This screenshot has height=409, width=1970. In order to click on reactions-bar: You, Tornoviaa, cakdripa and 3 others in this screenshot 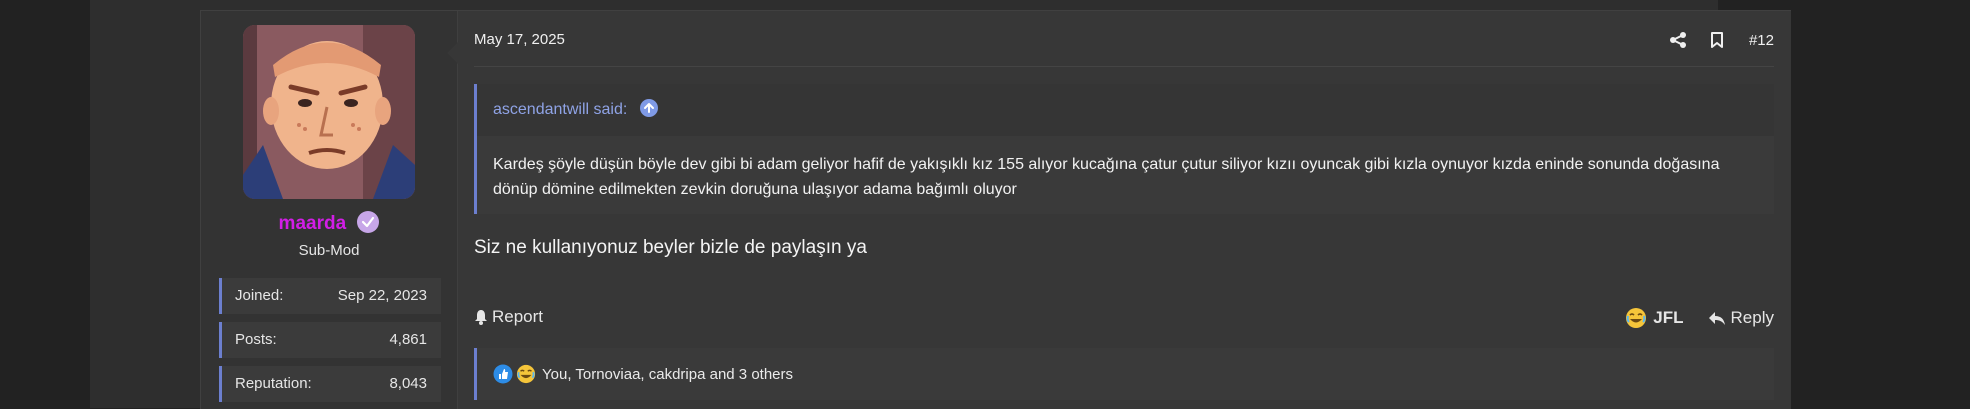, I will do `click(1124, 374)`.